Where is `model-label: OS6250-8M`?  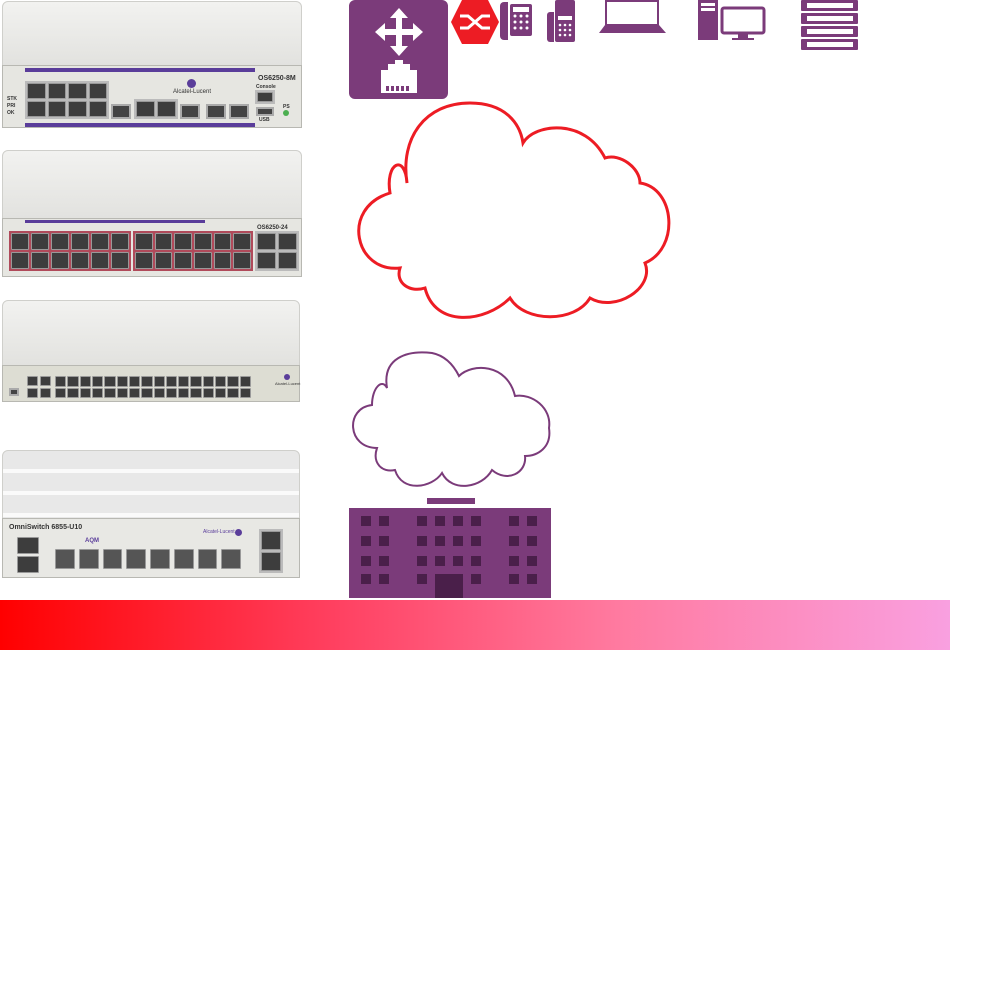
model-label: OS6250-8M is located at coordinates (277, 78).